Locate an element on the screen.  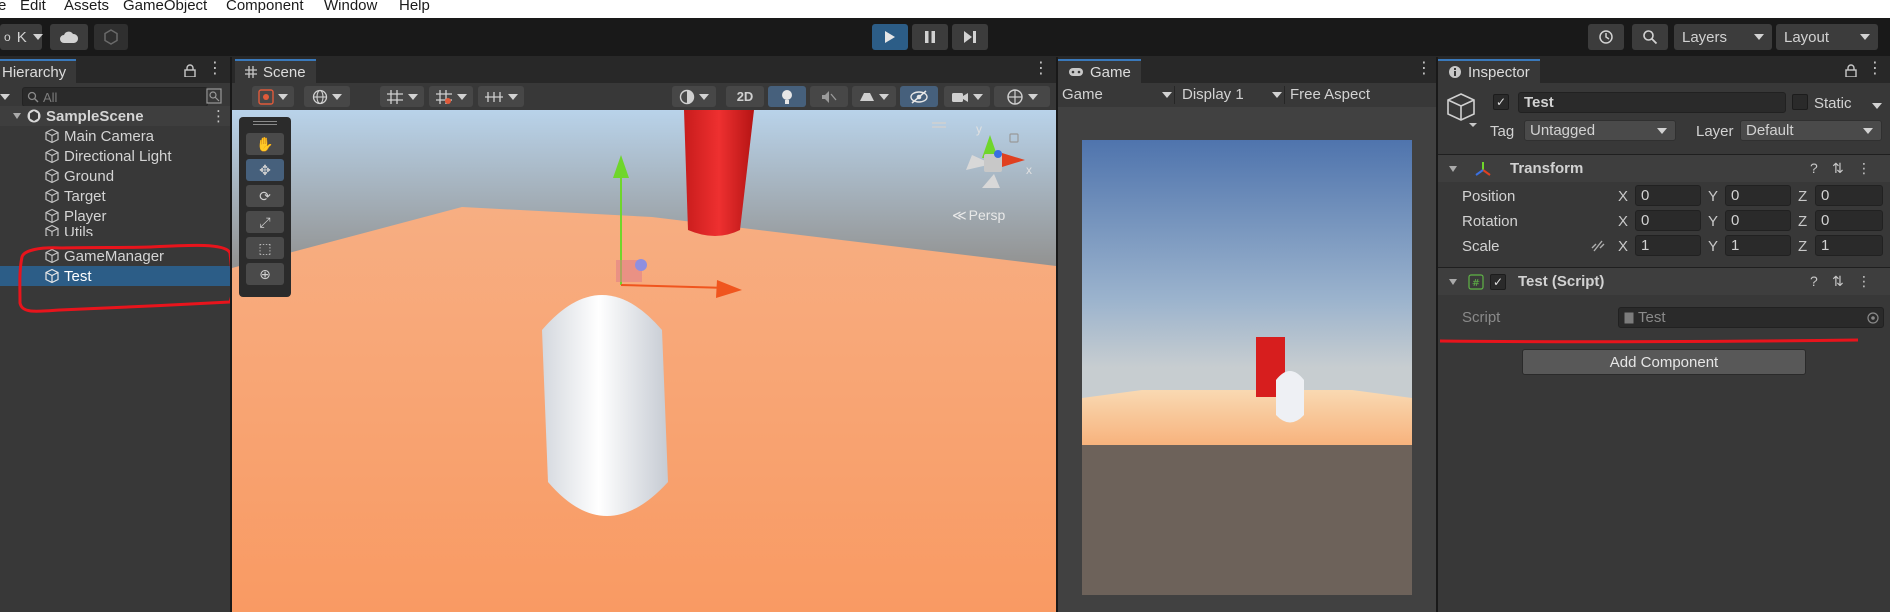
add-component-button: Add Component is located at coordinates (1664, 362).